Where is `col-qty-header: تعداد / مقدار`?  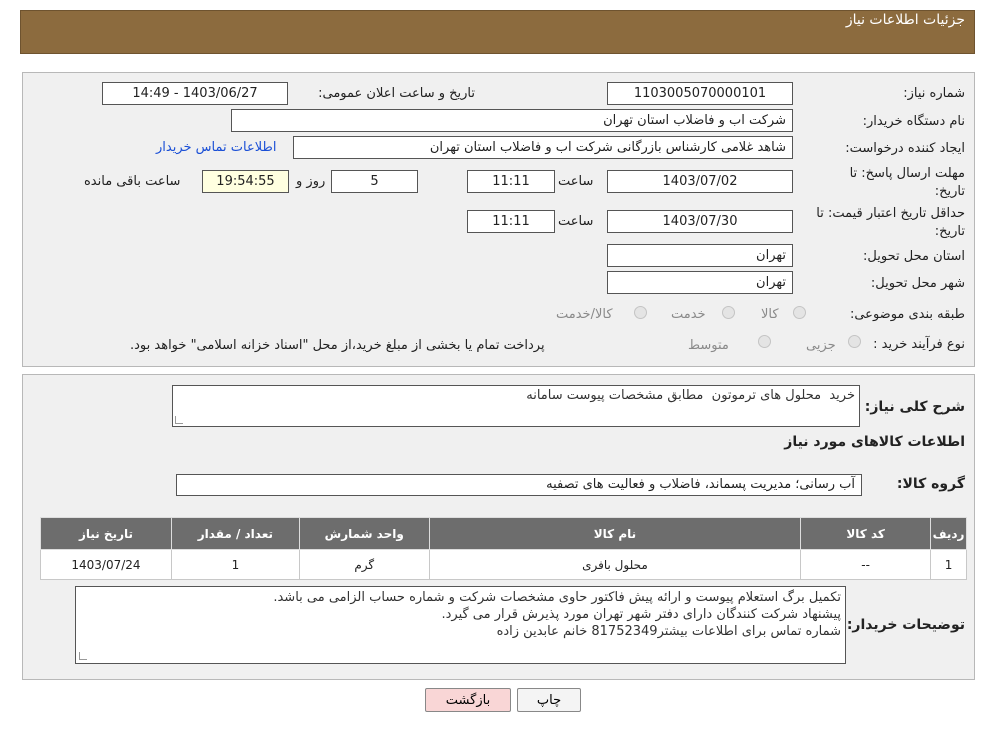
col-qty-header: تعداد / مقدار is located at coordinates (235, 533).